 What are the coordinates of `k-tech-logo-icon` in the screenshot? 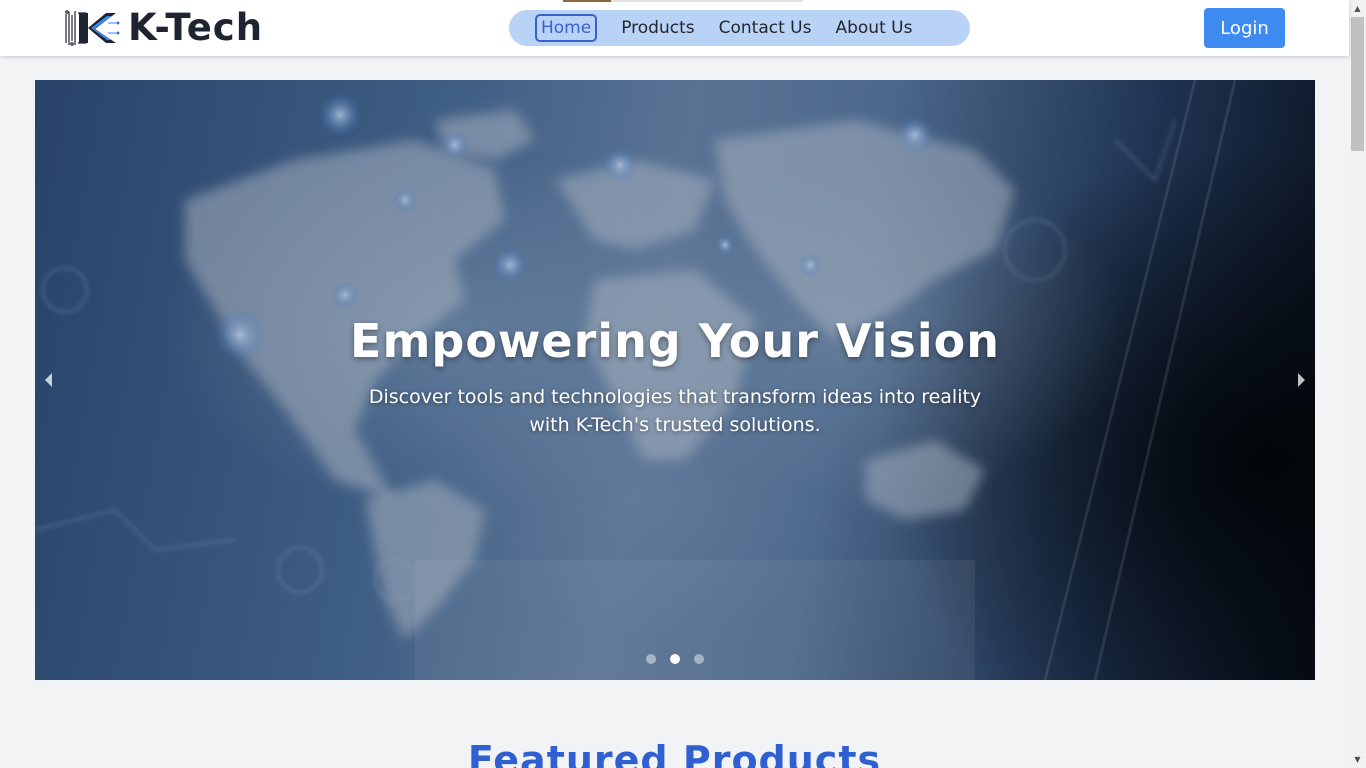 It's located at (92, 28).